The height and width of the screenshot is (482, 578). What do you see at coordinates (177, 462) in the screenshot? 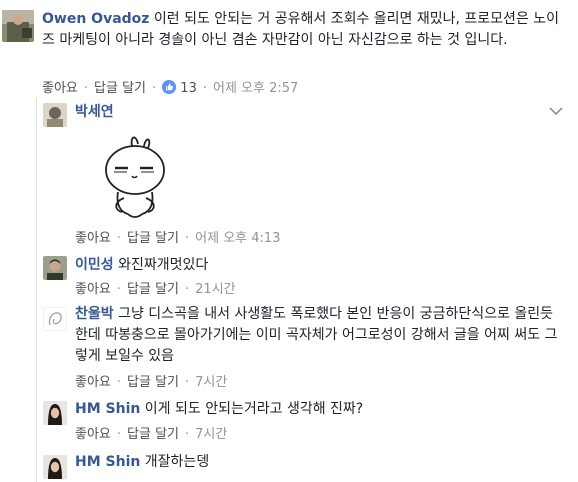
I see `comment-text: 개잘하는뎅` at bounding box center [177, 462].